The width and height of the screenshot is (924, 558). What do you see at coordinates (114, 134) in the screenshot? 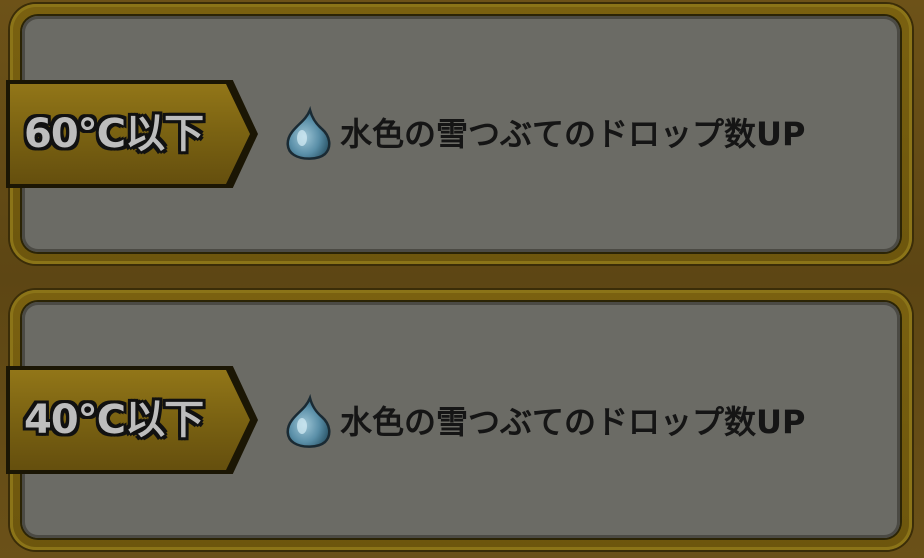
I see `threshold-label-1: 60℃以下` at bounding box center [114, 134].